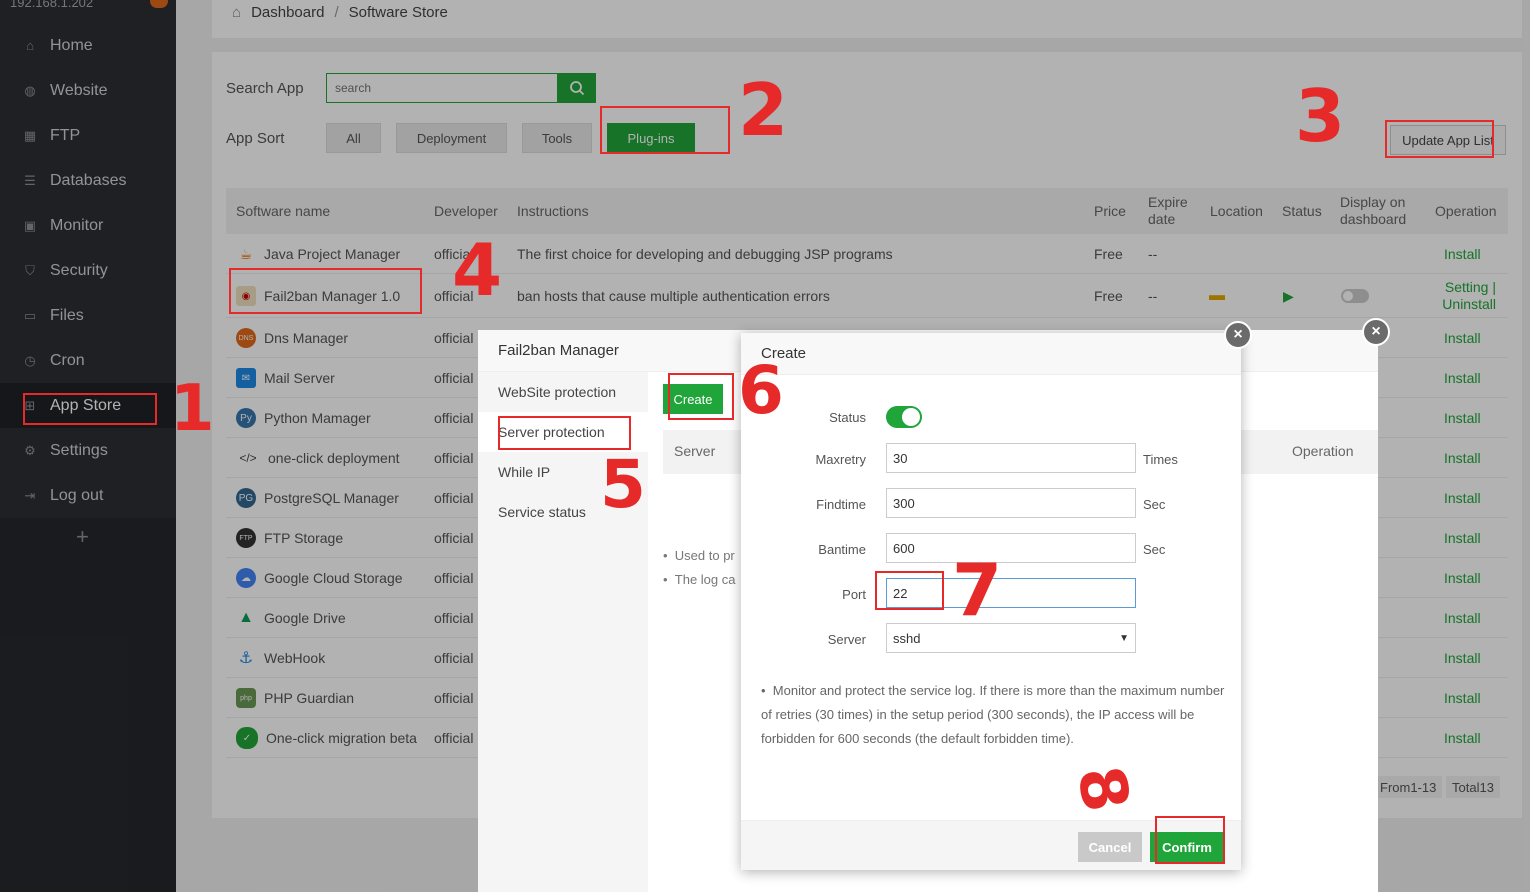  What do you see at coordinates (1124, 638) in the screenshot?
I see `chevron-down-icon: ▼` at bounding box center [1124, 638].